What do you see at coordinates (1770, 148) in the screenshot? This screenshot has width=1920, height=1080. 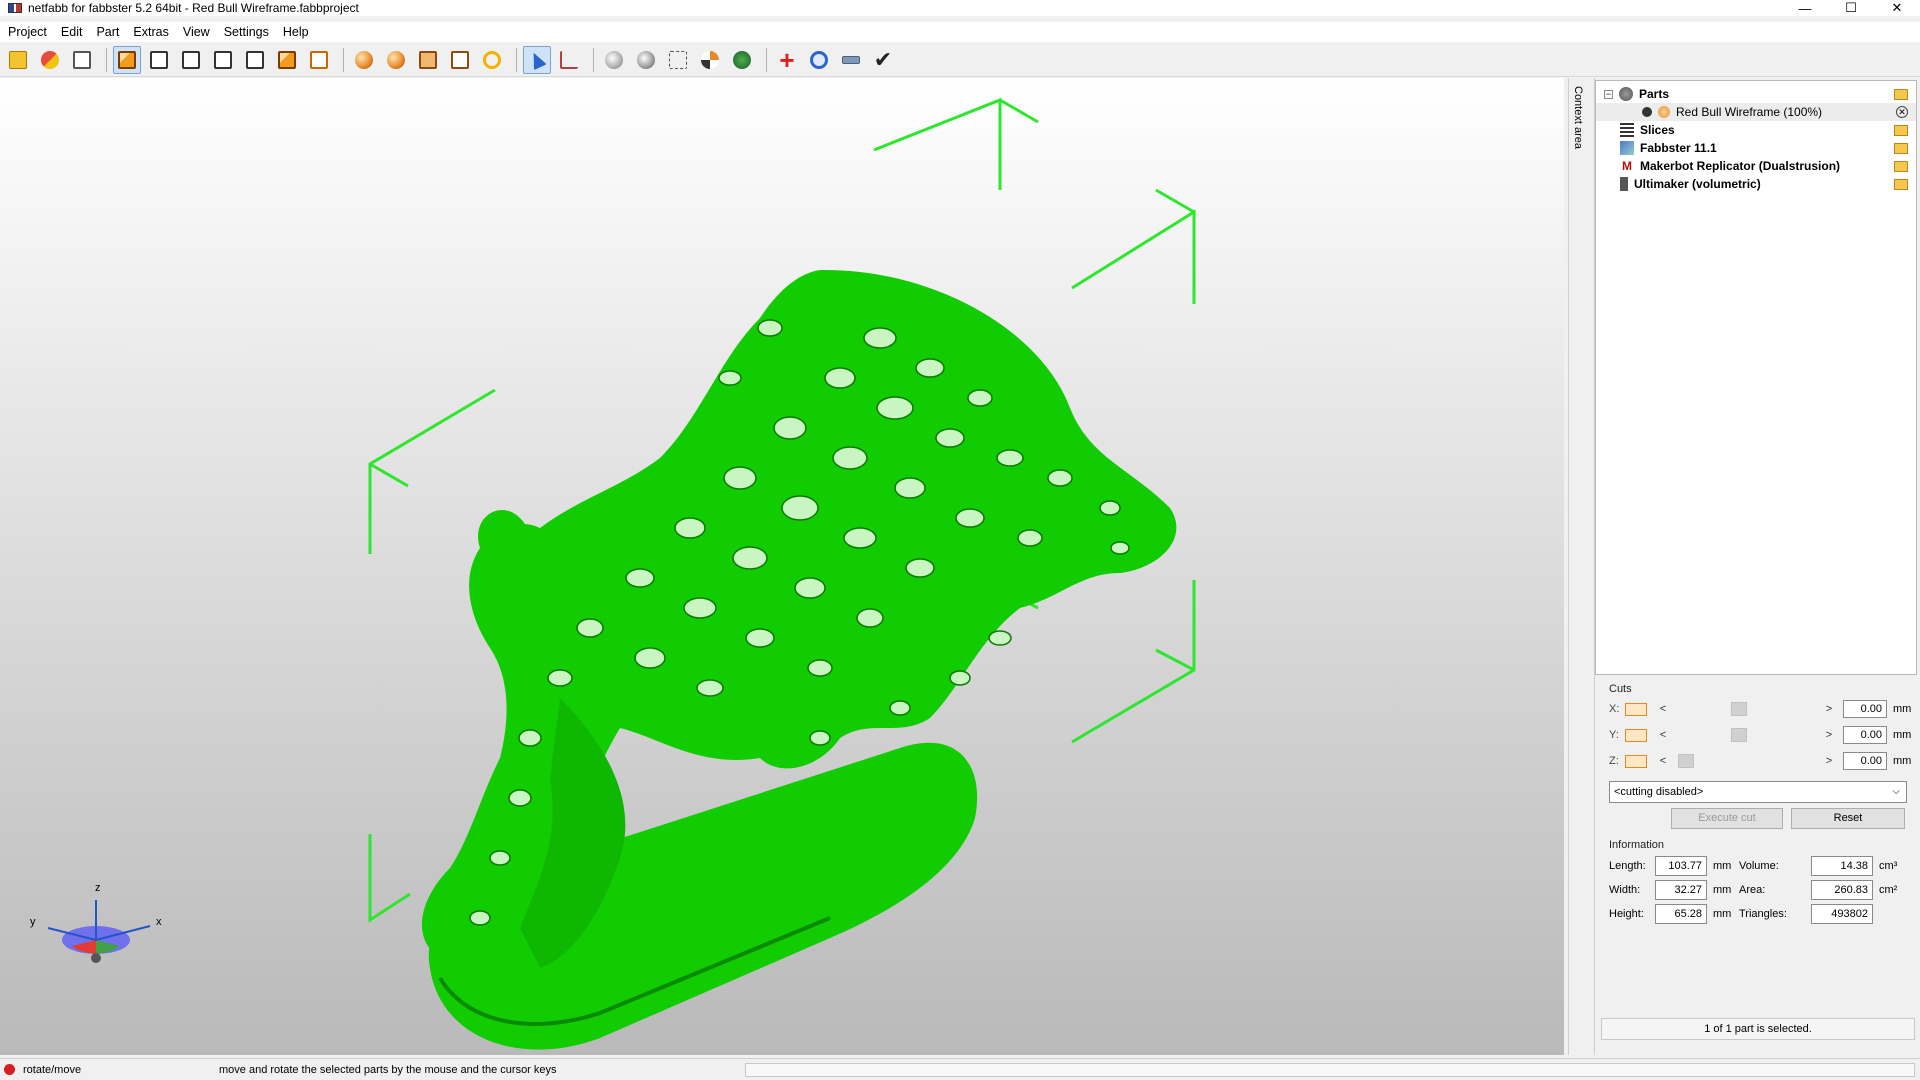 I see `tree-item-machine-1: Fabbster 11.1` at bounding box center [1770, 148].